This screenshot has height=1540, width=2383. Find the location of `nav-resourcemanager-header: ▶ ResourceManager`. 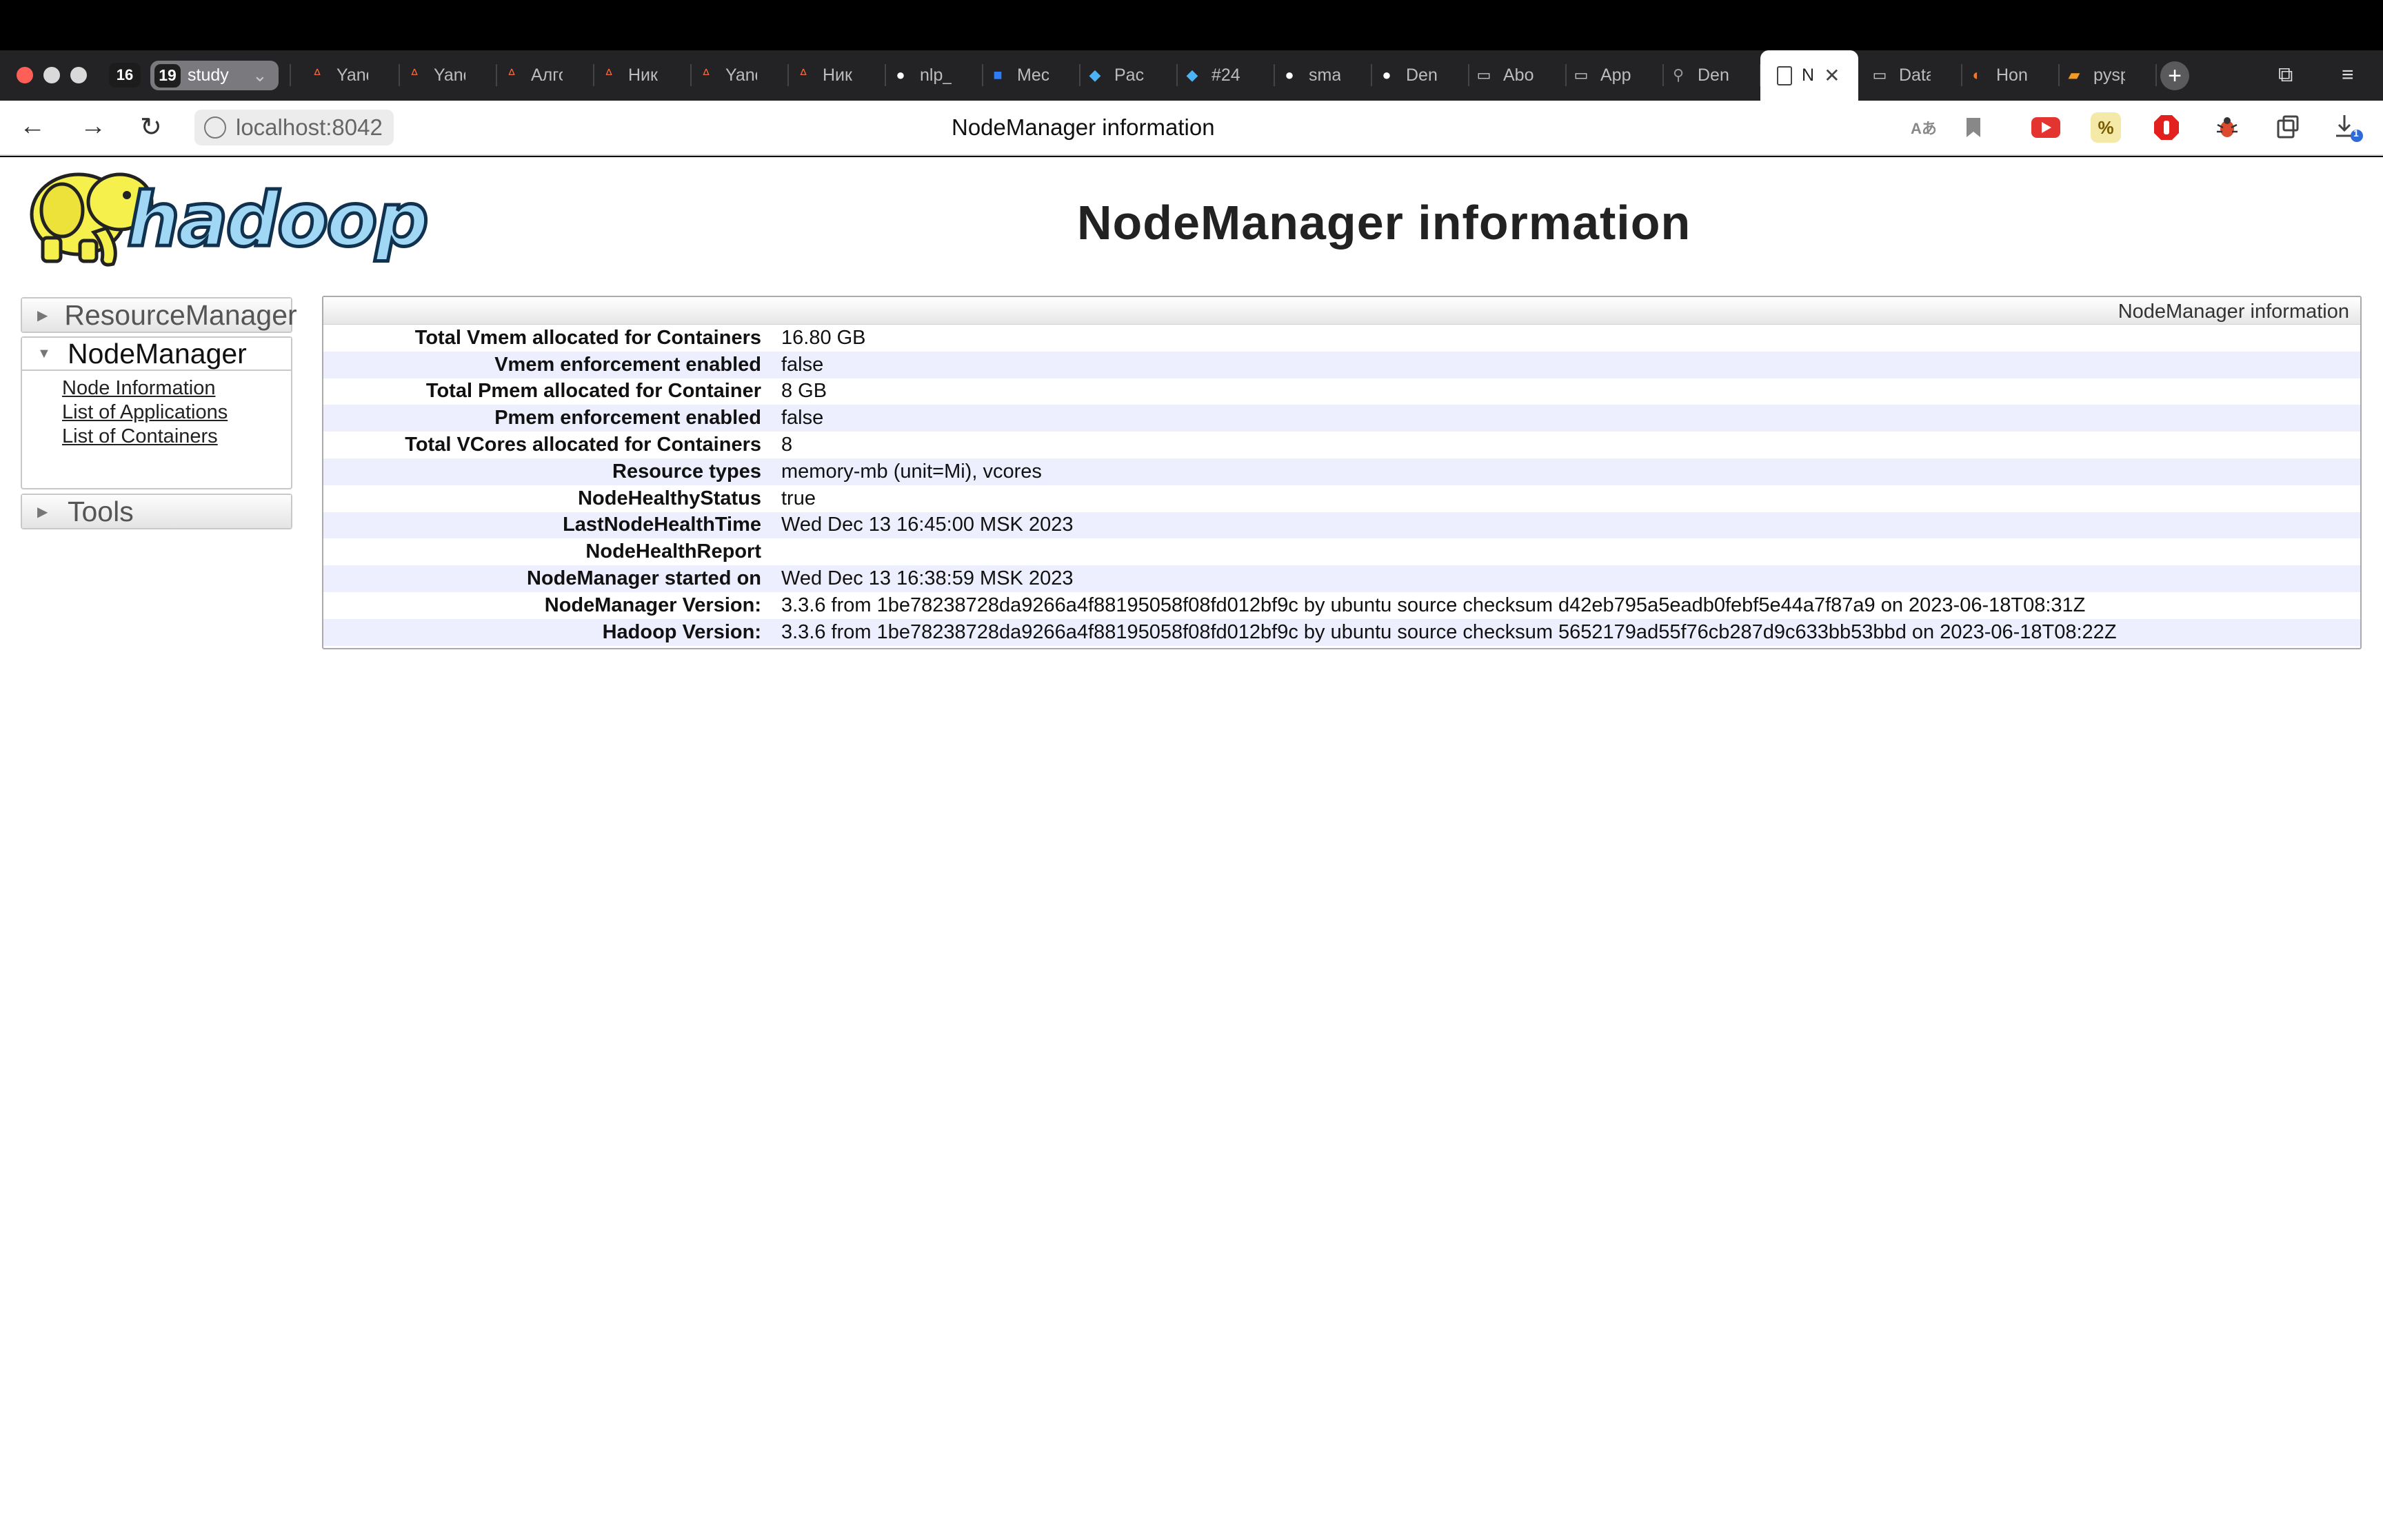

nav-resourcemanager-header: ▶ ResourceManager is located at coordinates (159, 315).